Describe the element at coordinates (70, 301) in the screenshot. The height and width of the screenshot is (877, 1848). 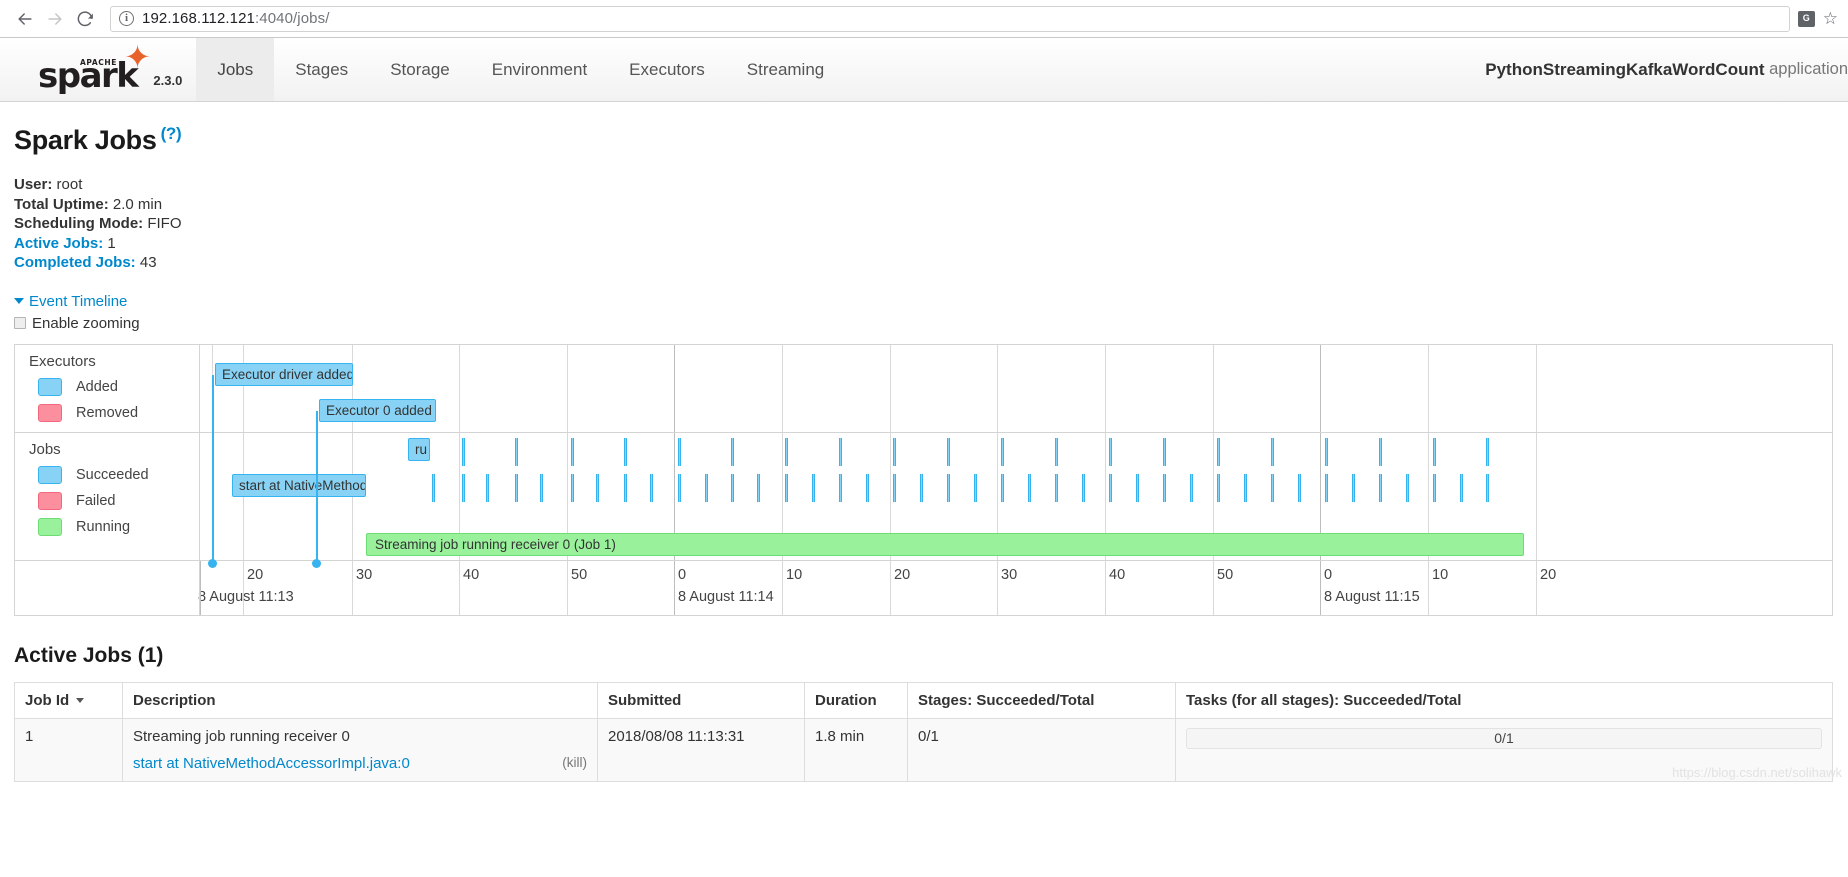
I see `event-timeline-toggle: Event Timeline` at that location.